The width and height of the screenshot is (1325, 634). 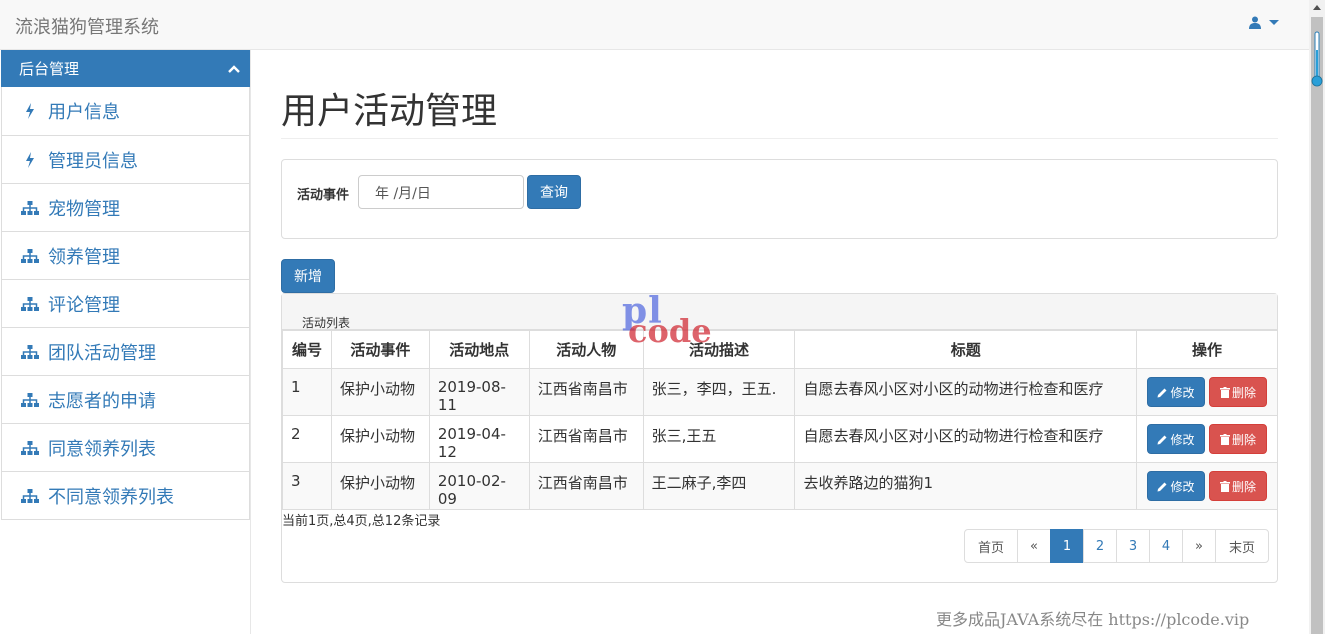 What do you see at coordinates (965, 486) in the screenshot?
I see `cell-title: 去收养路边的猫狗1` at bounding box center [965, 486].